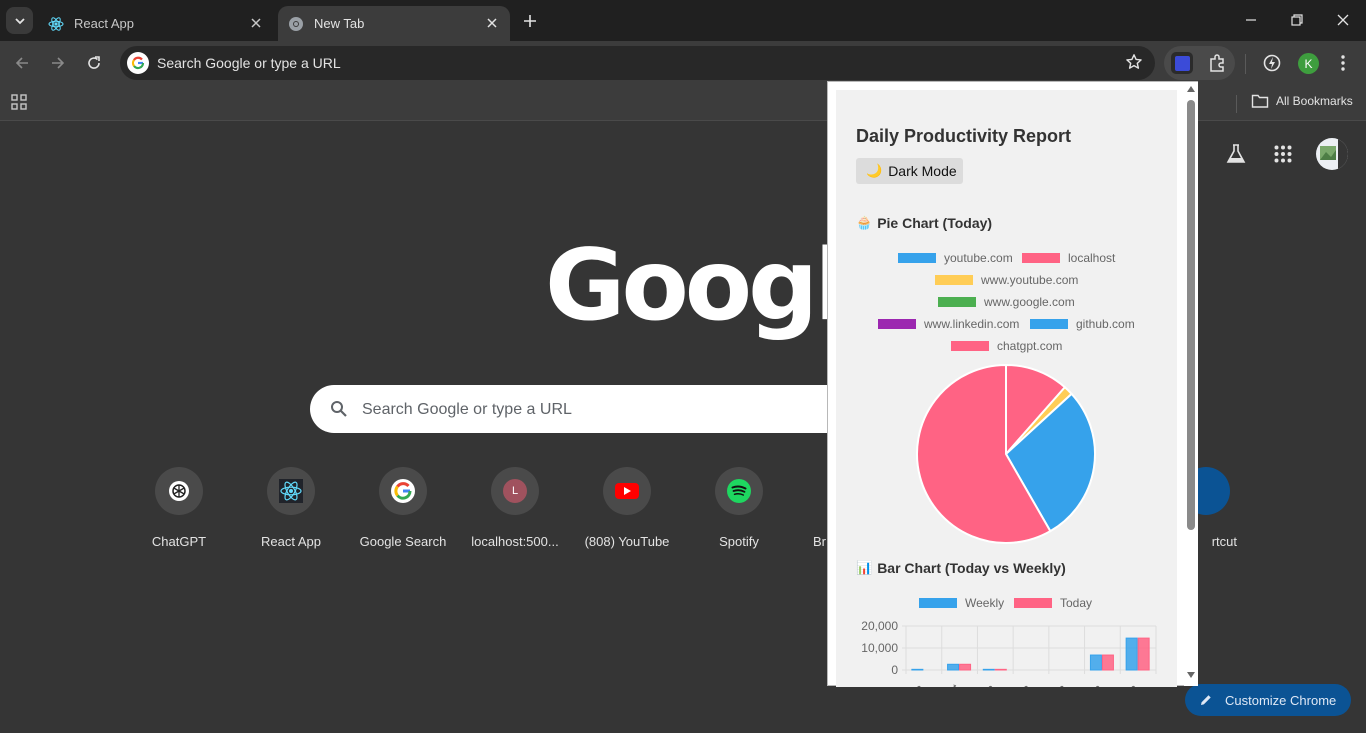 This screenshot has width=1366, height=733. Describe the element at coordinates (1206, 700) in the screenshot. I see `pencil-icon` at that location.